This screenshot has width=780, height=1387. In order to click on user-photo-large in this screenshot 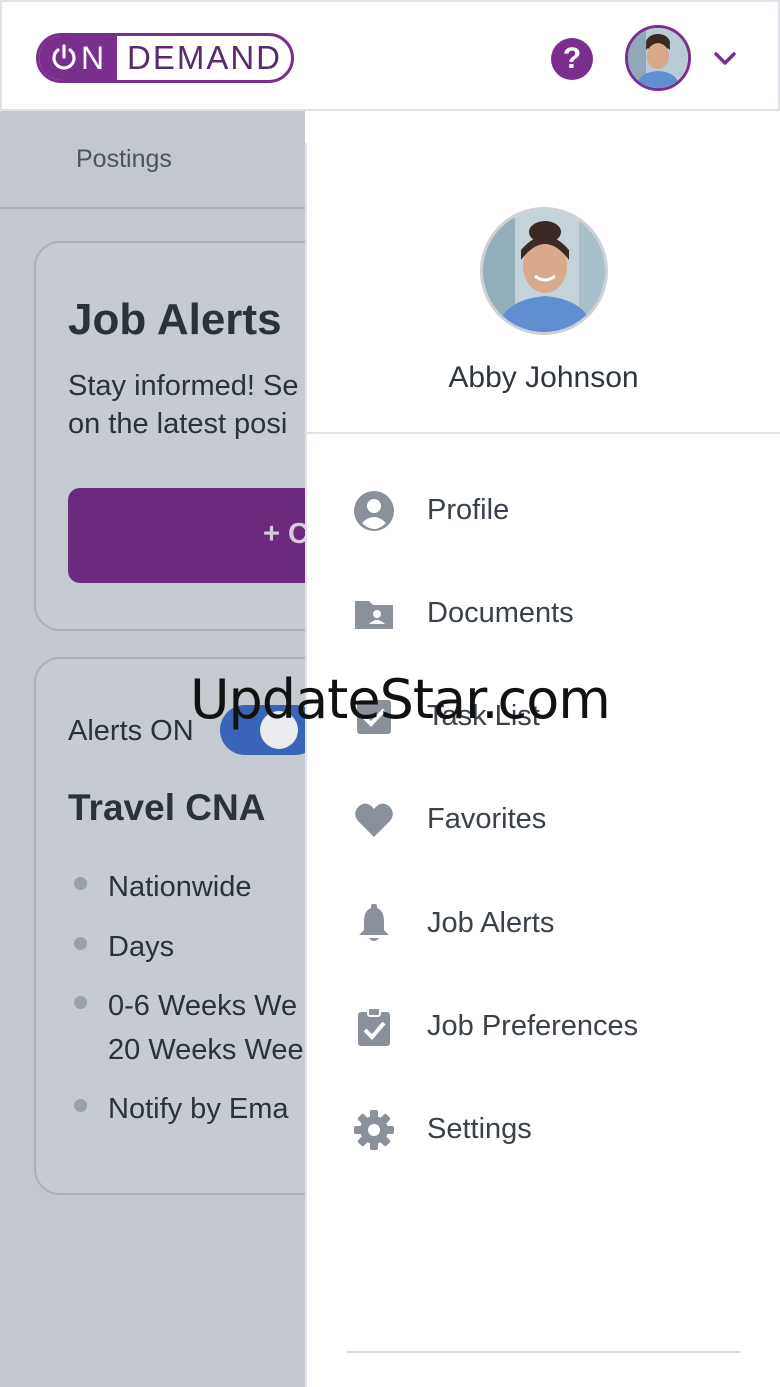, I will do `click(544, 271)`.